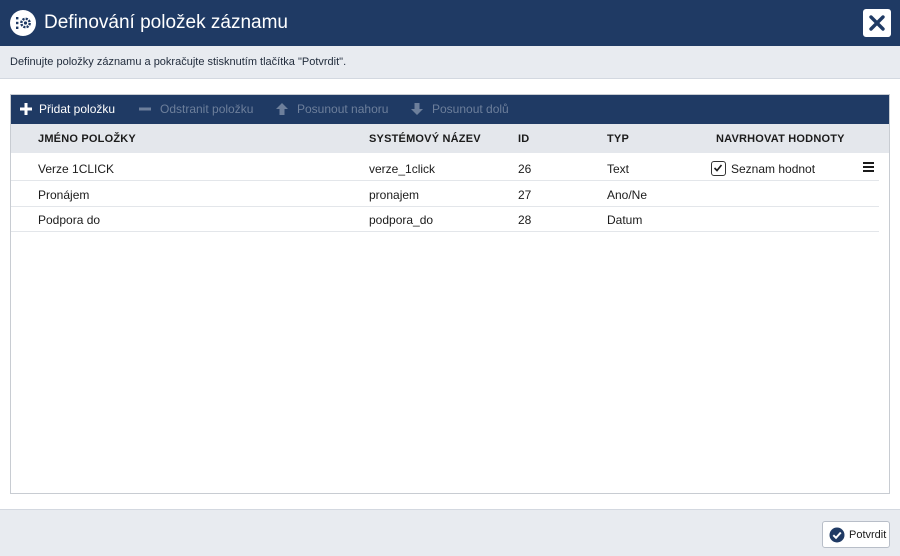  I want to click on column-header-id: ID, so click(523, 139).